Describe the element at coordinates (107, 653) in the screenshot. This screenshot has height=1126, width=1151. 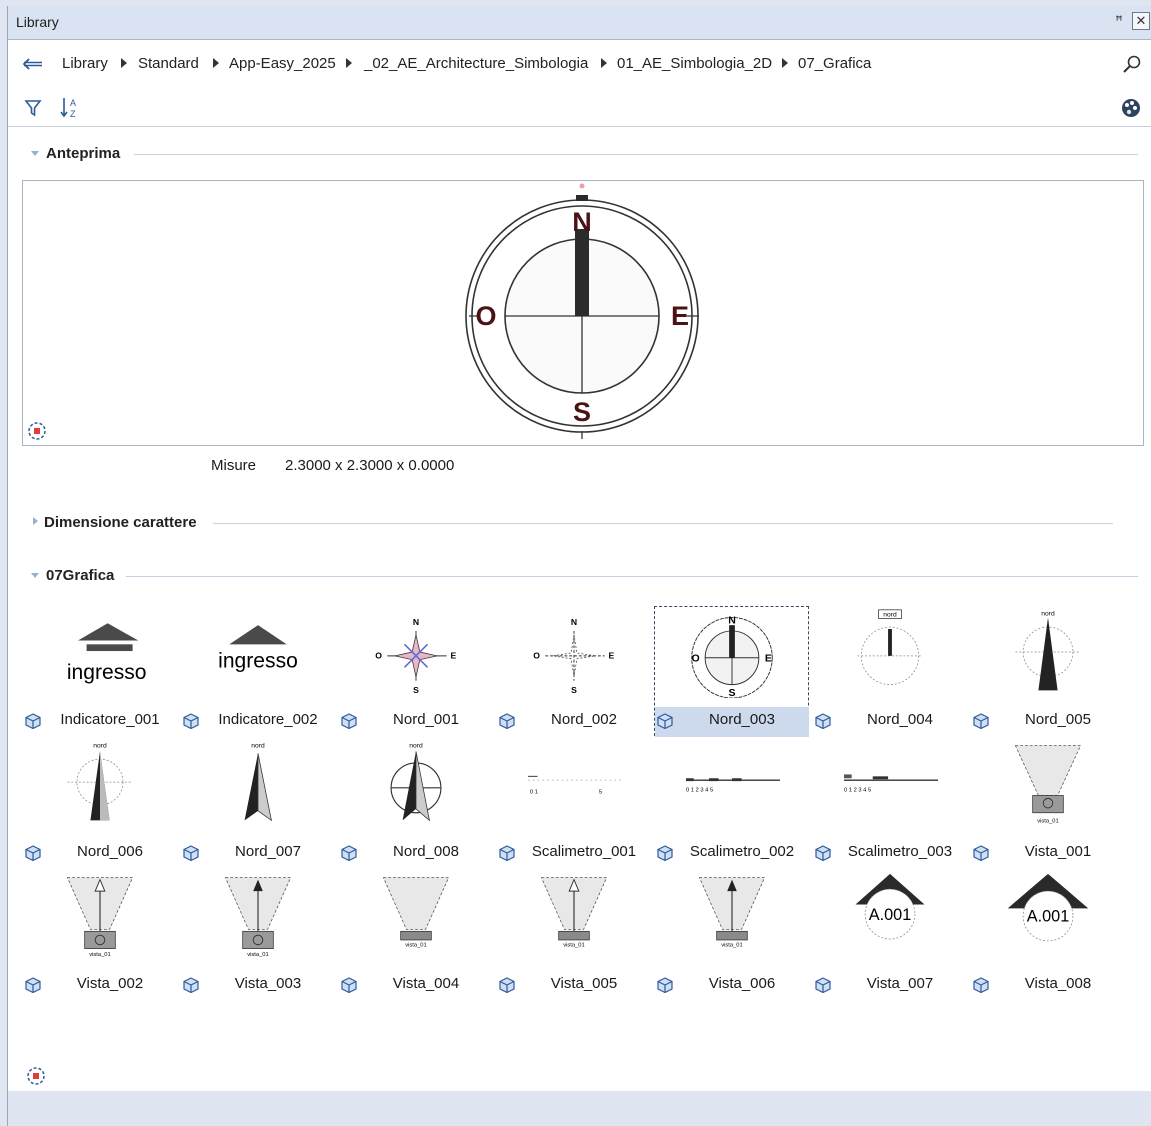
I see `symbol-thumbnail: ingresso` at that location.